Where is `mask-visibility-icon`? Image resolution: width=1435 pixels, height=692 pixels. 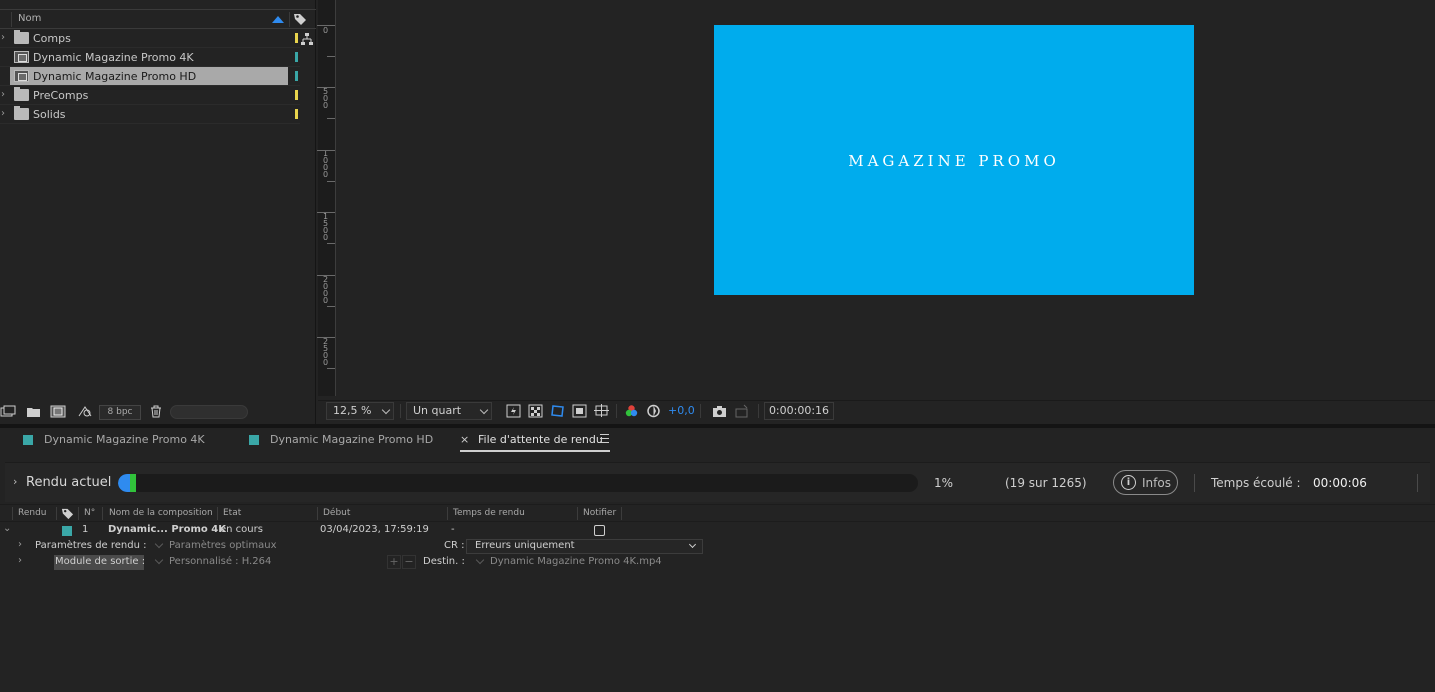
mask-visibility-icon is located at coordinates (557, 411).